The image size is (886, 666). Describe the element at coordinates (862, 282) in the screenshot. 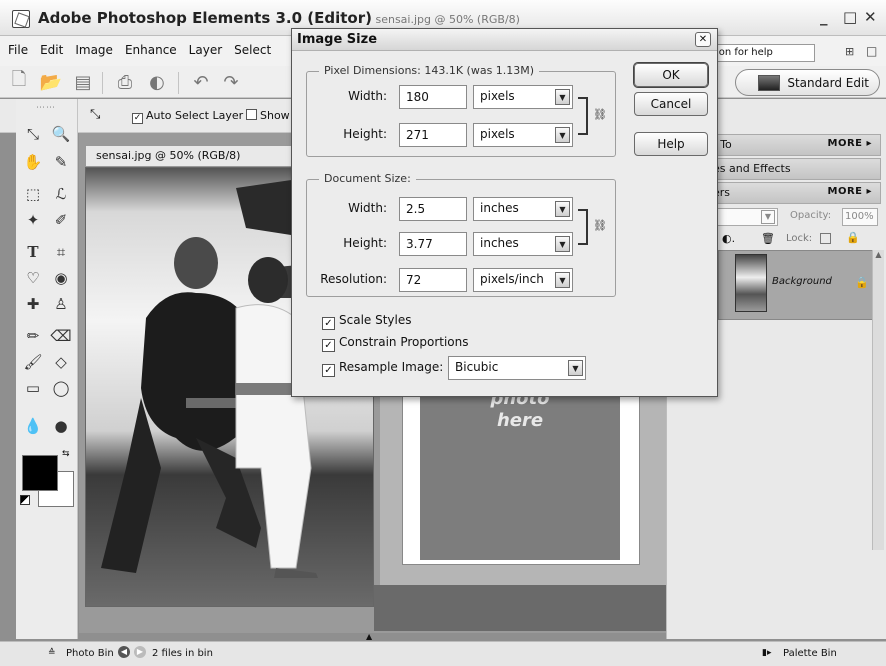

I see `layer-lock-icon: 🔒` at that location.